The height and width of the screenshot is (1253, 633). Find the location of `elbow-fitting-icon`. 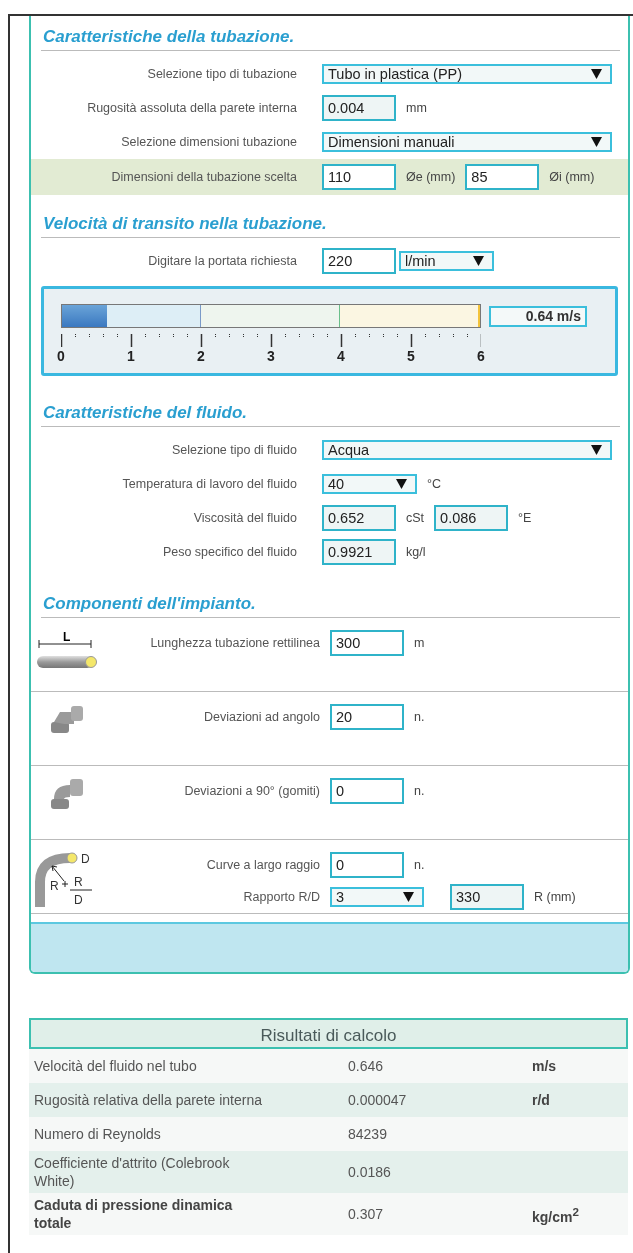

elbow-fitting-icon is located at coordinates (67, 794).